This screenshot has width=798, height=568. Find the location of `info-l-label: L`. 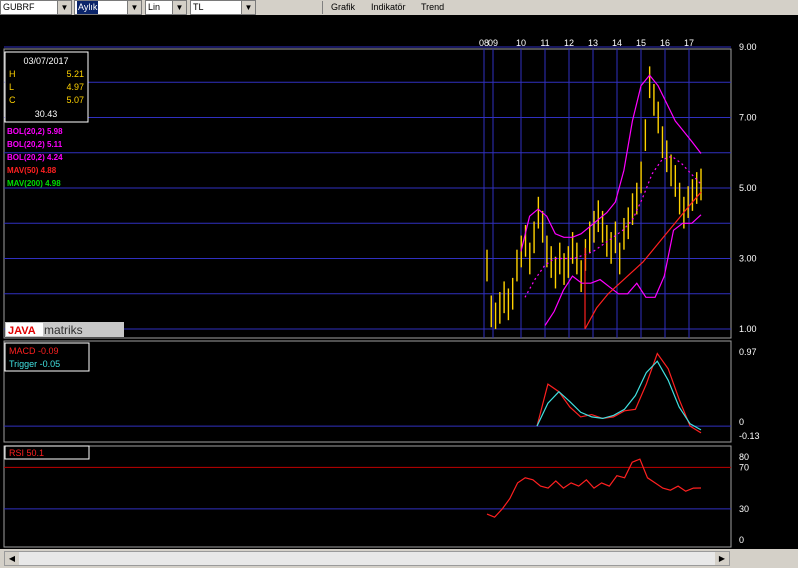

info-l-label: L is located at coordinates (11, 87).